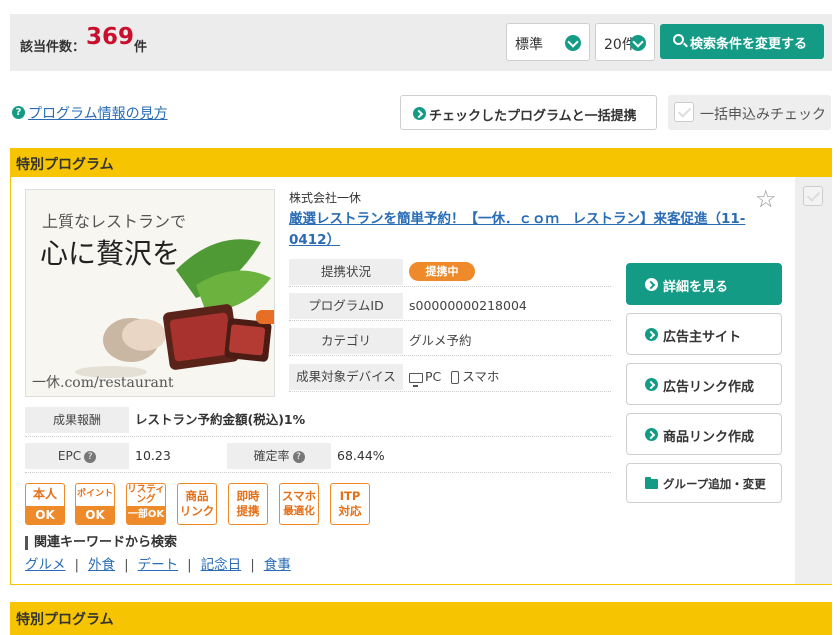  Describe the element at coordinates (651, 483) in the screenshot. I see `folder-icon` at that location.